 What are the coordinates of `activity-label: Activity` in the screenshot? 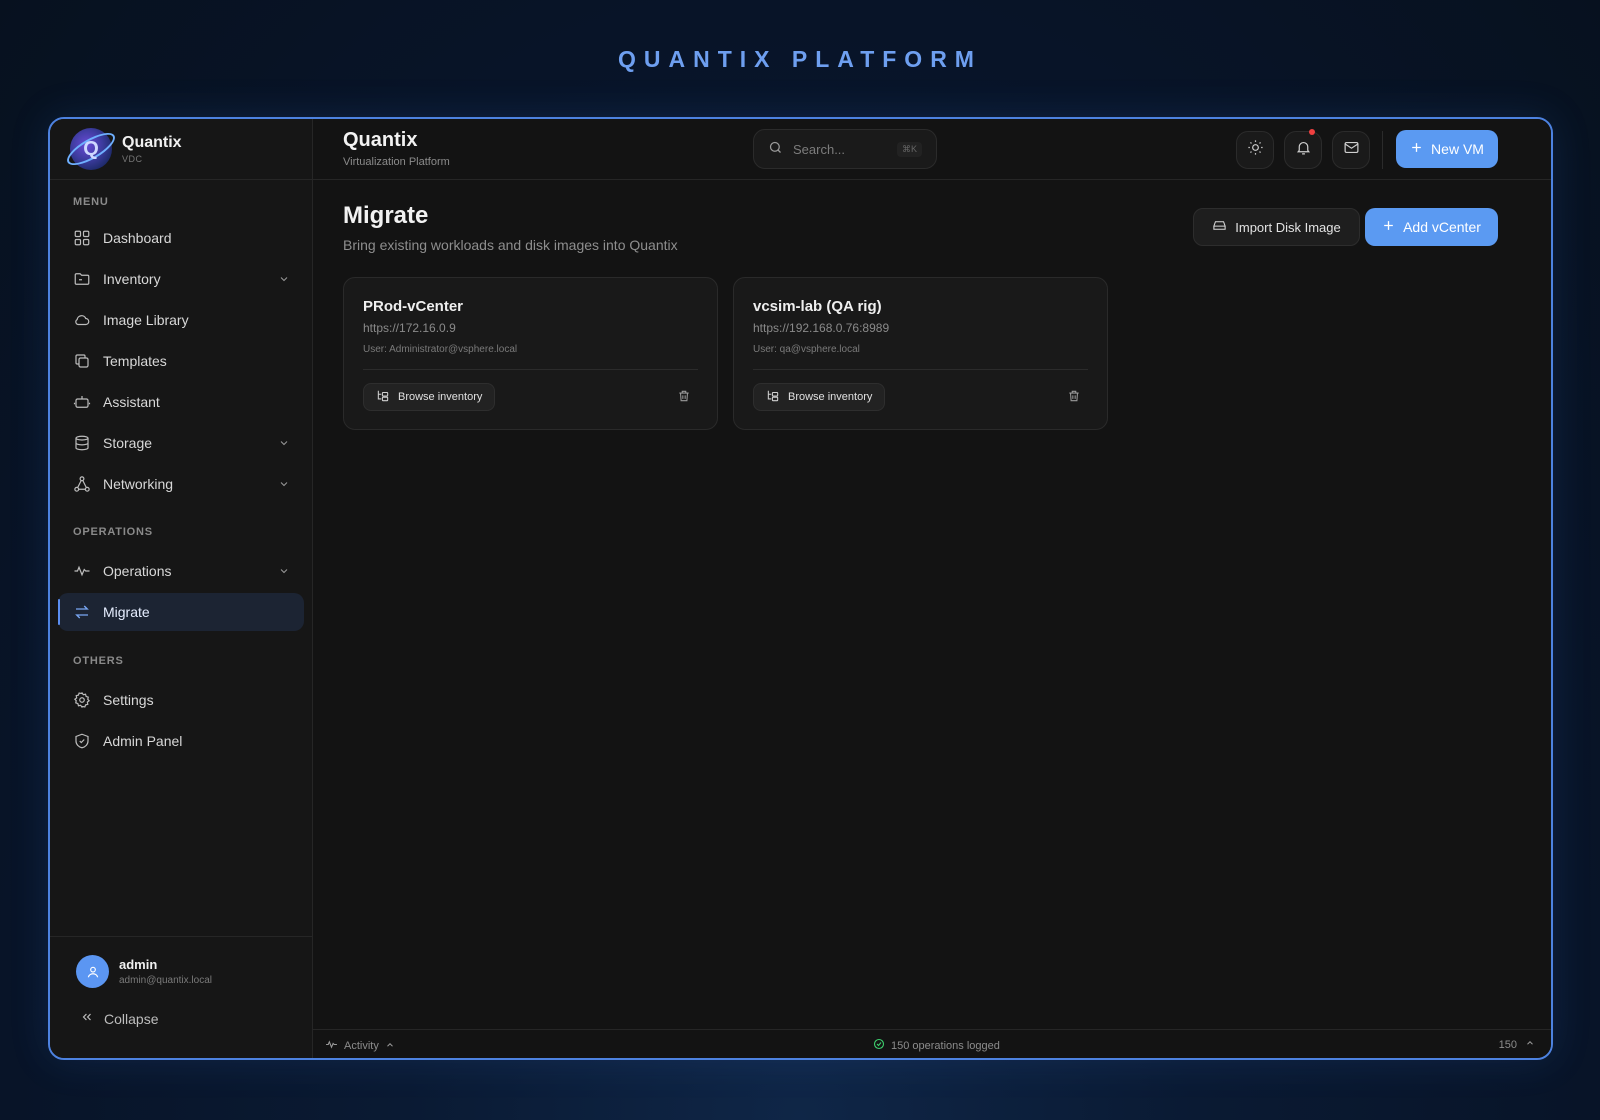 It's located at (361, 1046).